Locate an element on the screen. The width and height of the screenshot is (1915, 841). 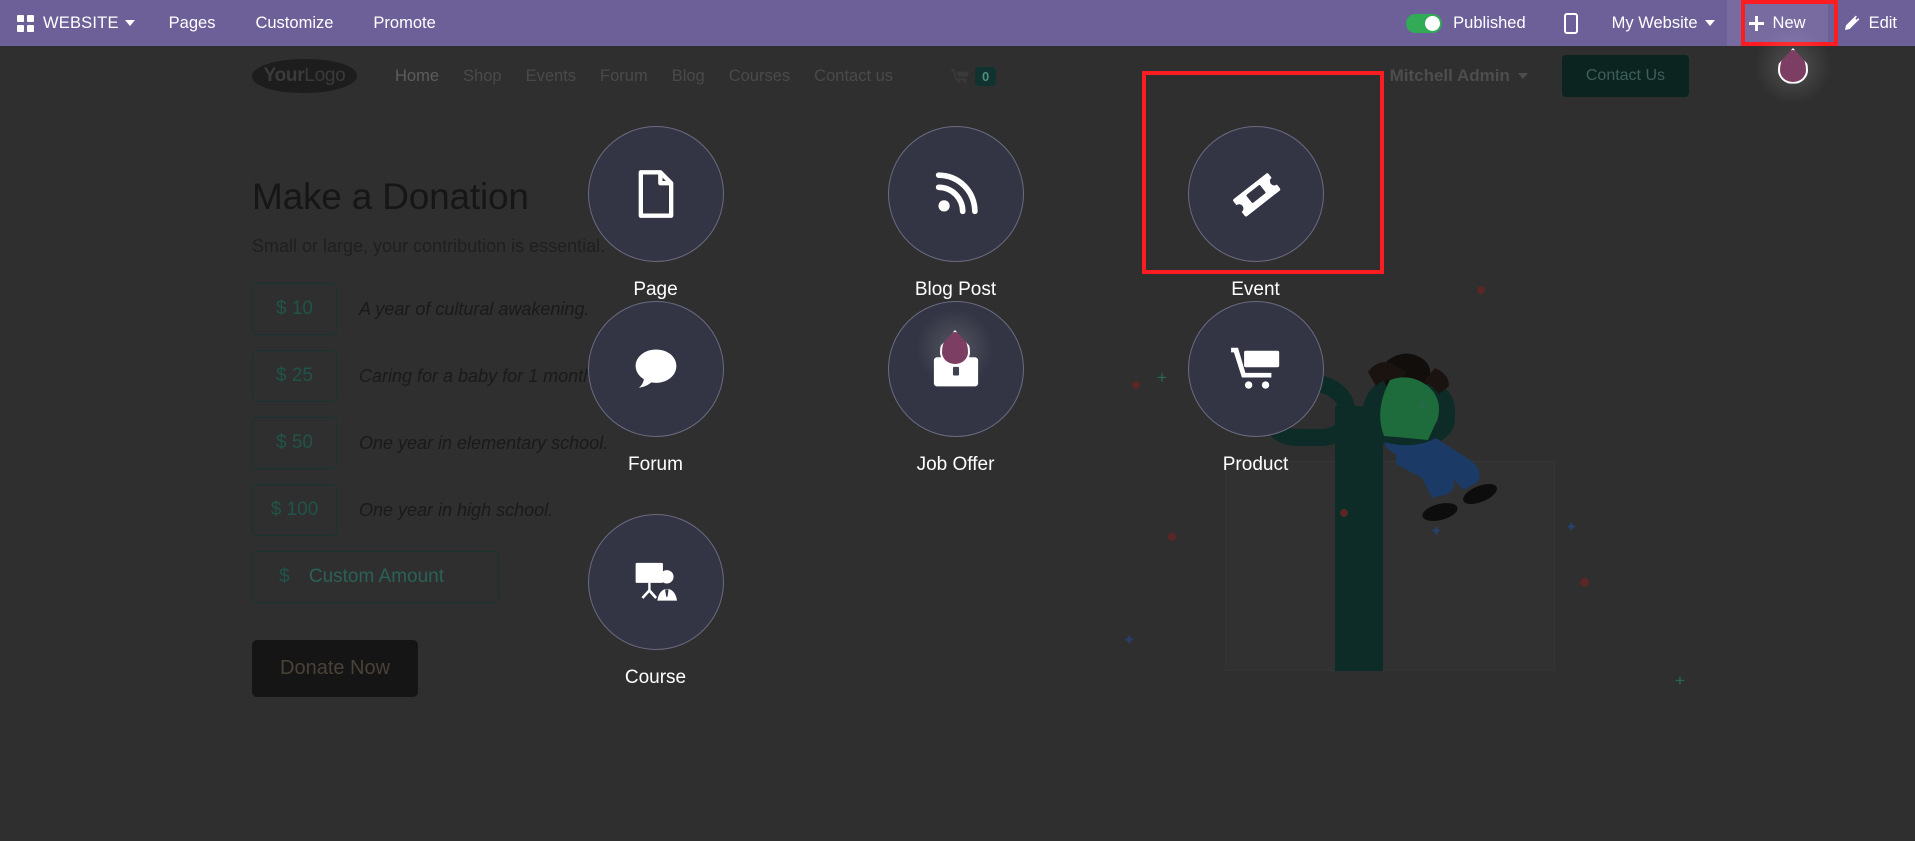
new-content-tile-forum: Forum is located at coordinates (655, 388).